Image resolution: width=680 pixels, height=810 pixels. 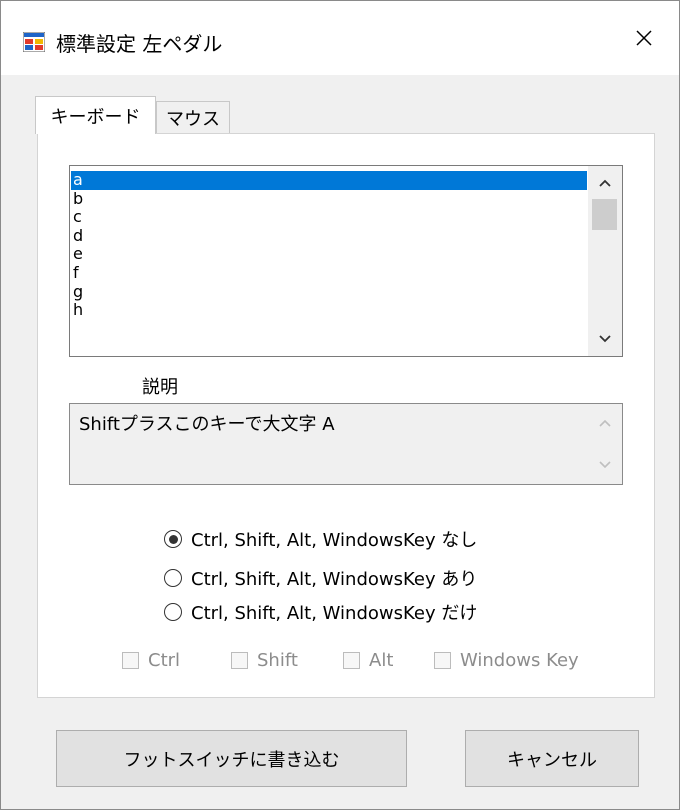 What do you see at coordinates (368, 660) in the screenshot?
I see `checkbox-alt: Alt` at bounding box center [368, 660].